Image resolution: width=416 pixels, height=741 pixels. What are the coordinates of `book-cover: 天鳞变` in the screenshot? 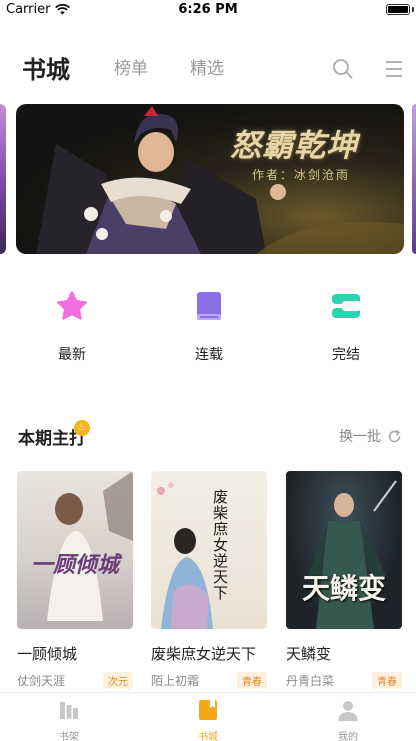 It's located at (344, 550).